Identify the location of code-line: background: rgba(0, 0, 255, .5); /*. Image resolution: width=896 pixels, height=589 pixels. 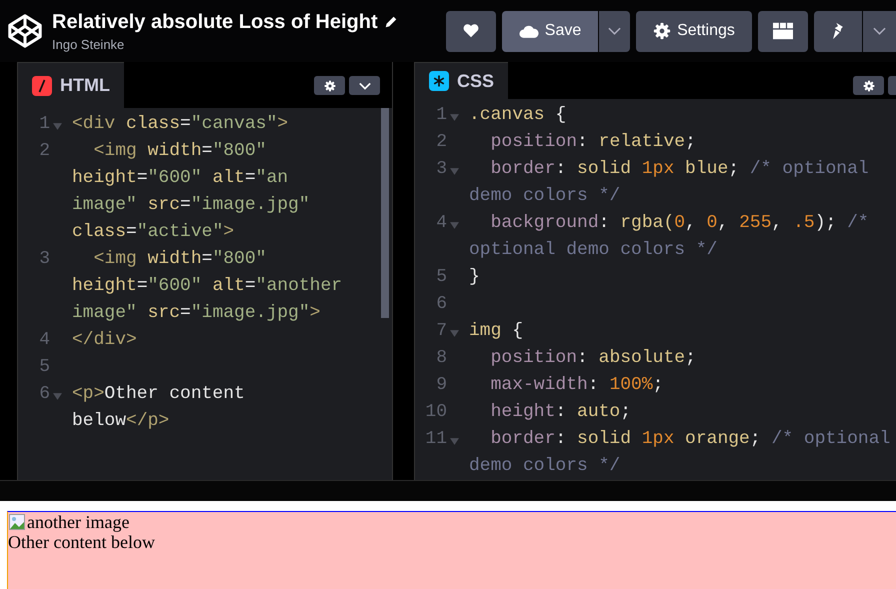
(679, 223).